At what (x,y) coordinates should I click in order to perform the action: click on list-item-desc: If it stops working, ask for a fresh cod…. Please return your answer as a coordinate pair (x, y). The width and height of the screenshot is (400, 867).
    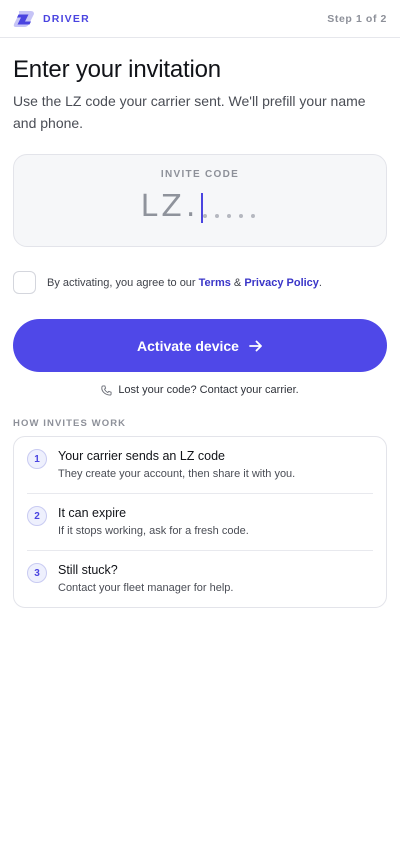
    Looking at the image, I should click on (153, 531).